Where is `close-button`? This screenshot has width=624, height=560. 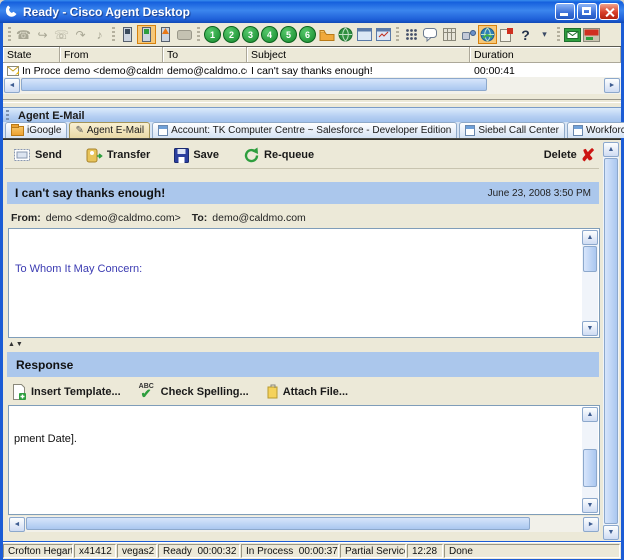
close-button is located at coordinates (609, 11).